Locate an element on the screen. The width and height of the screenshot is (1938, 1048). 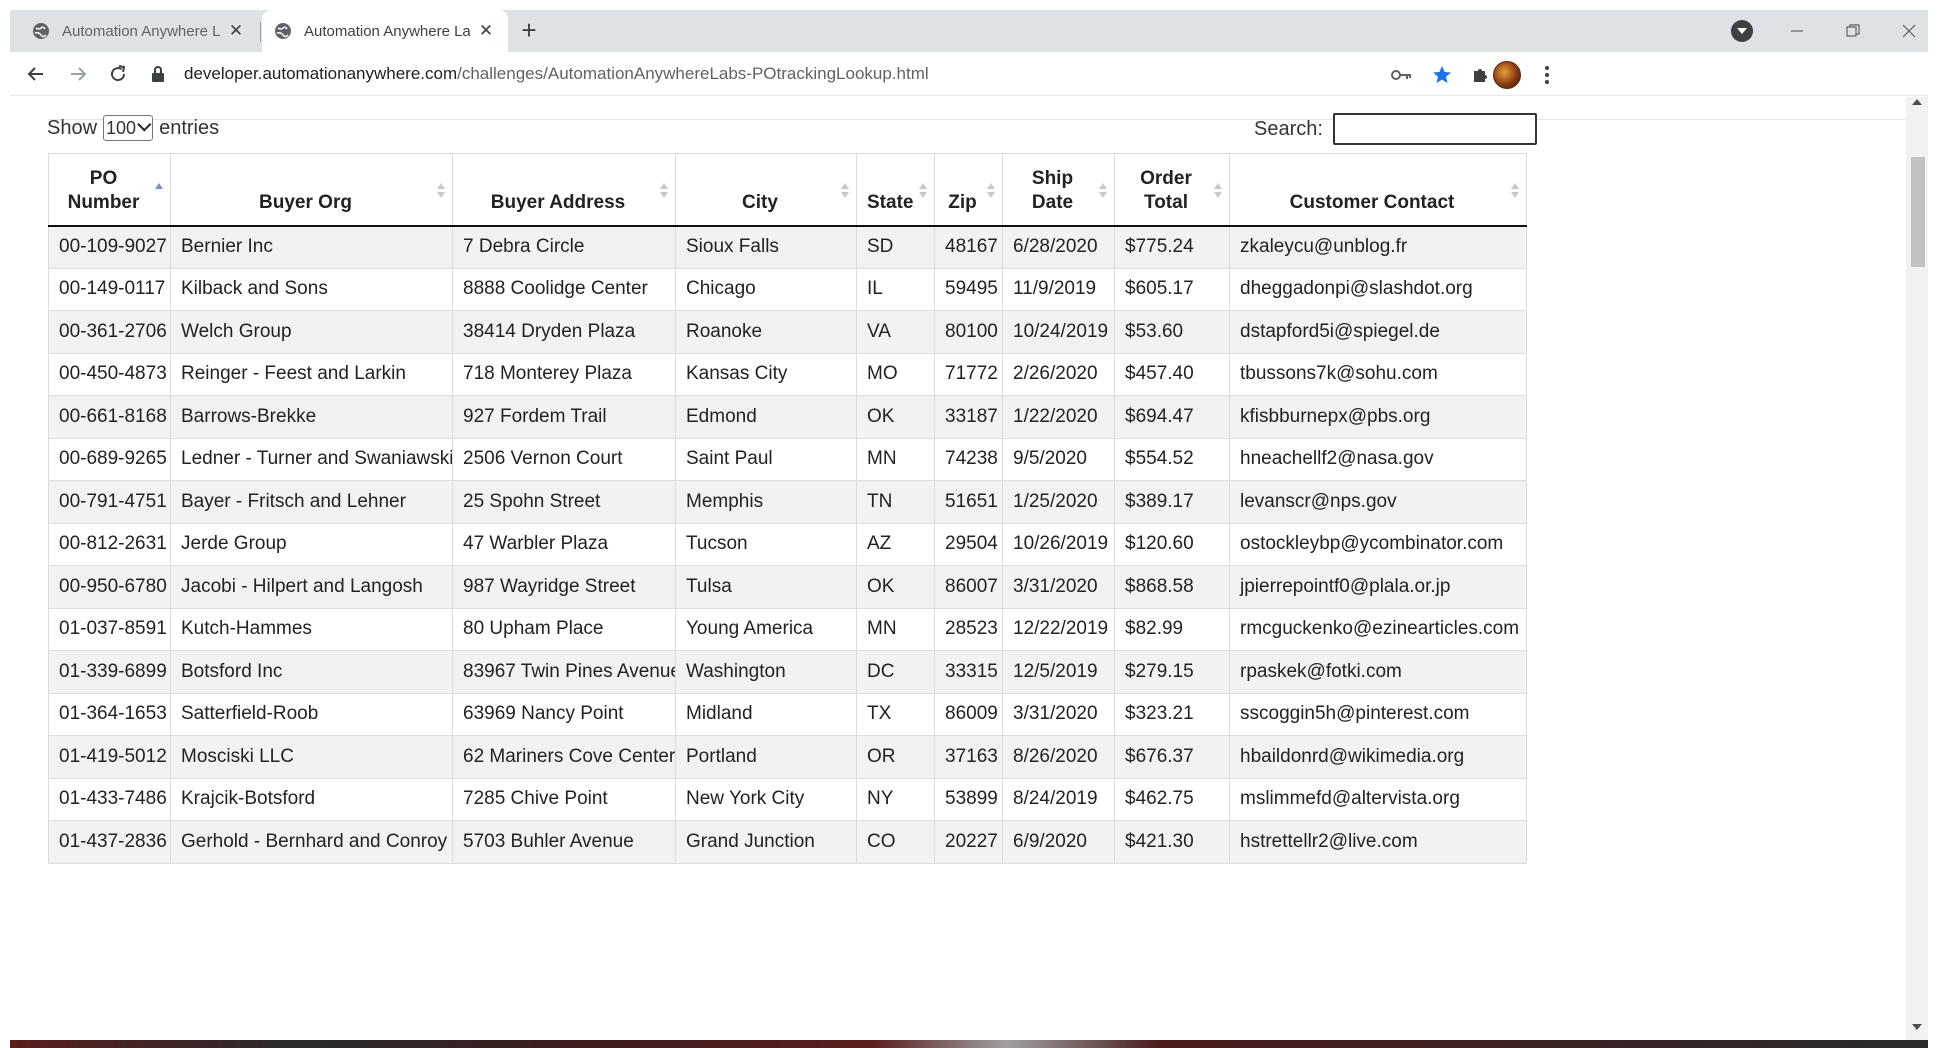
scroll-up-icon is located at coordinates (1917, 102).